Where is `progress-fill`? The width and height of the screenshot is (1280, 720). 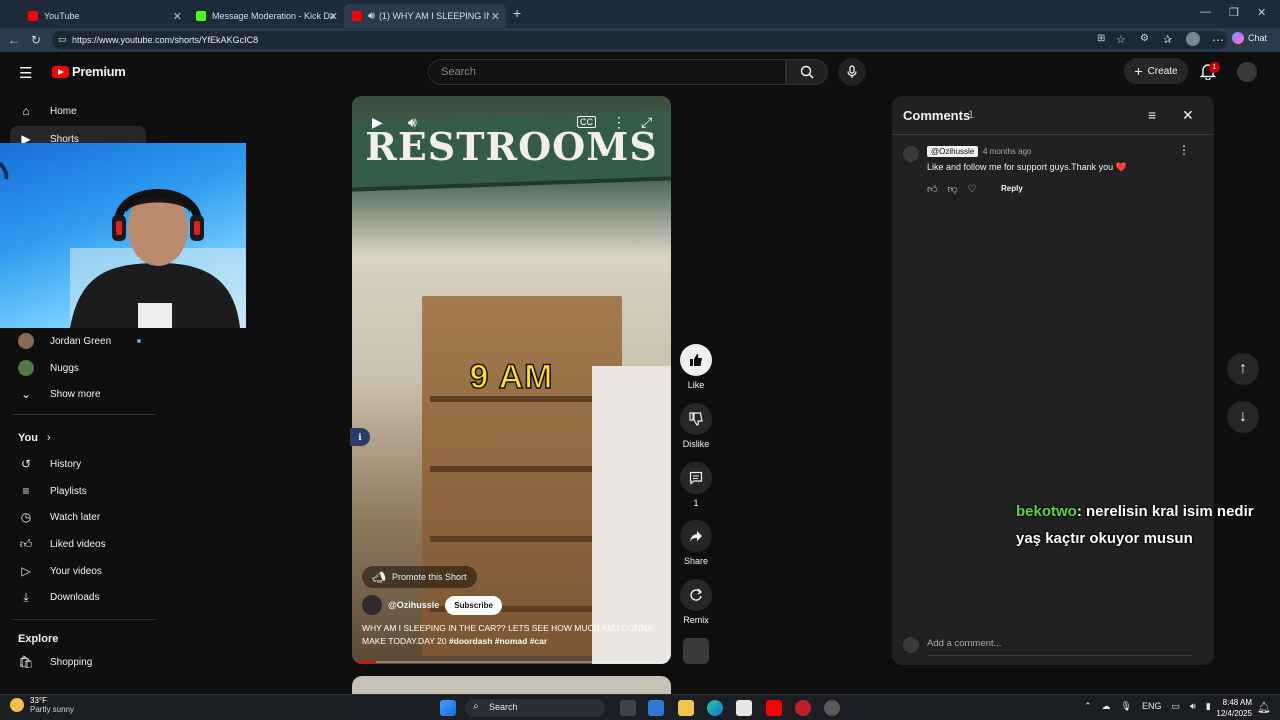 progress-fill is located at coordinates (366, 662).